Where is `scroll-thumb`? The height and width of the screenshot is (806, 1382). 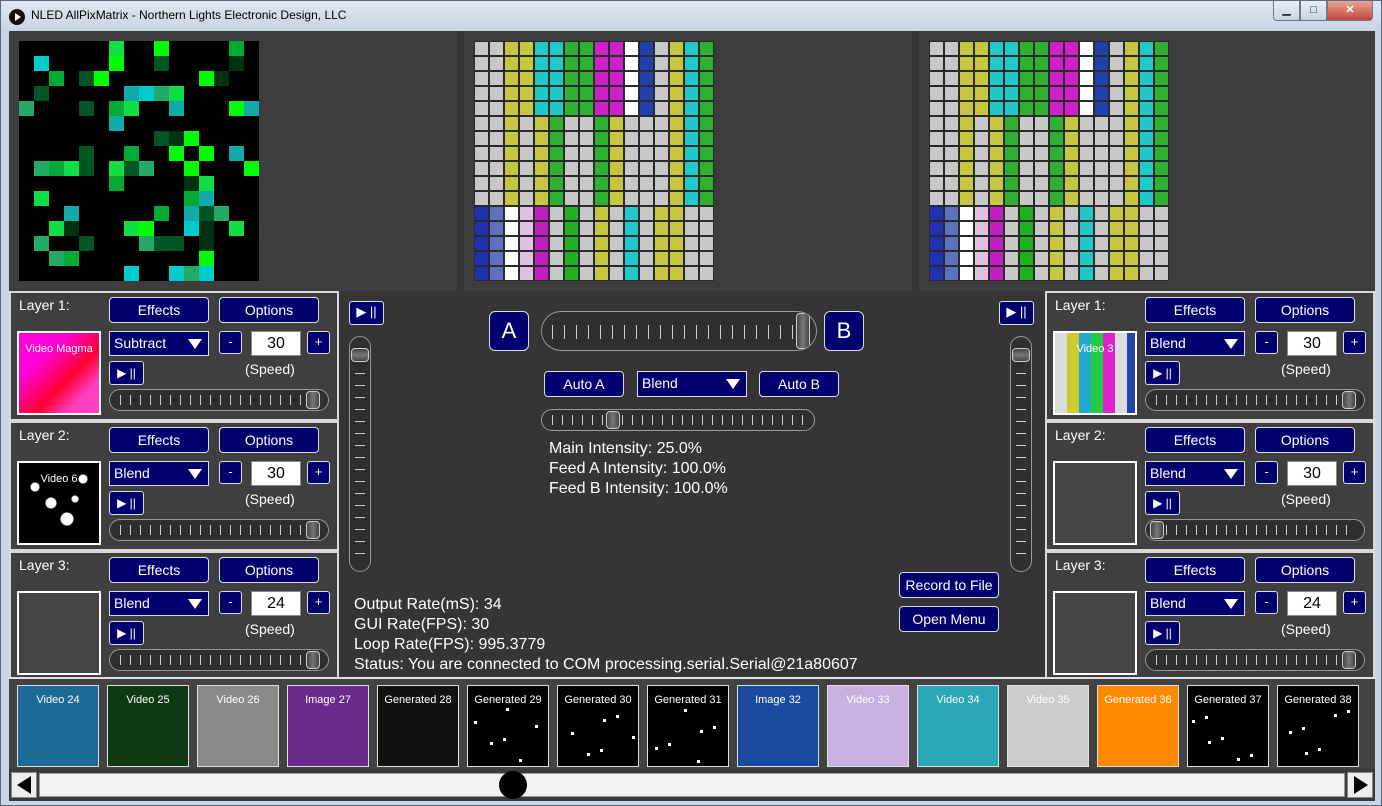 scroll-thumb is located at coordinates (513, 785).